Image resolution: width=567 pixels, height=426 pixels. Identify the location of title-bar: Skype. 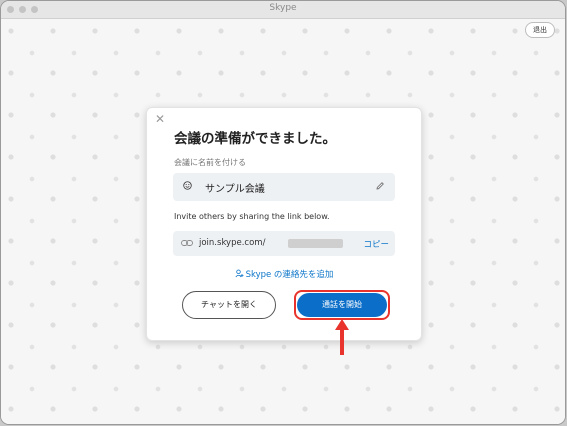
(283, 10).